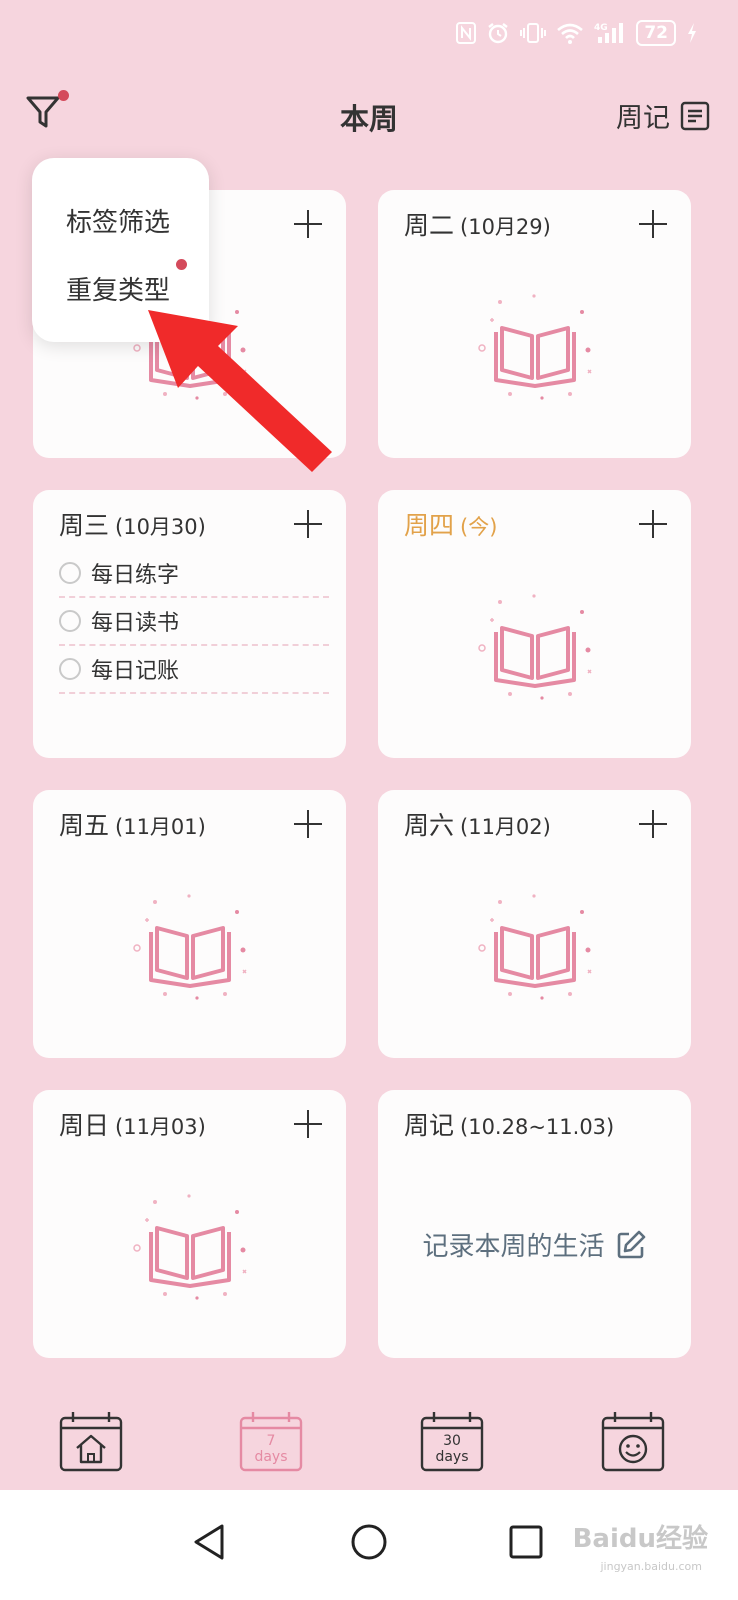  I want to click on day-date: (11月02), so click(505, 827).